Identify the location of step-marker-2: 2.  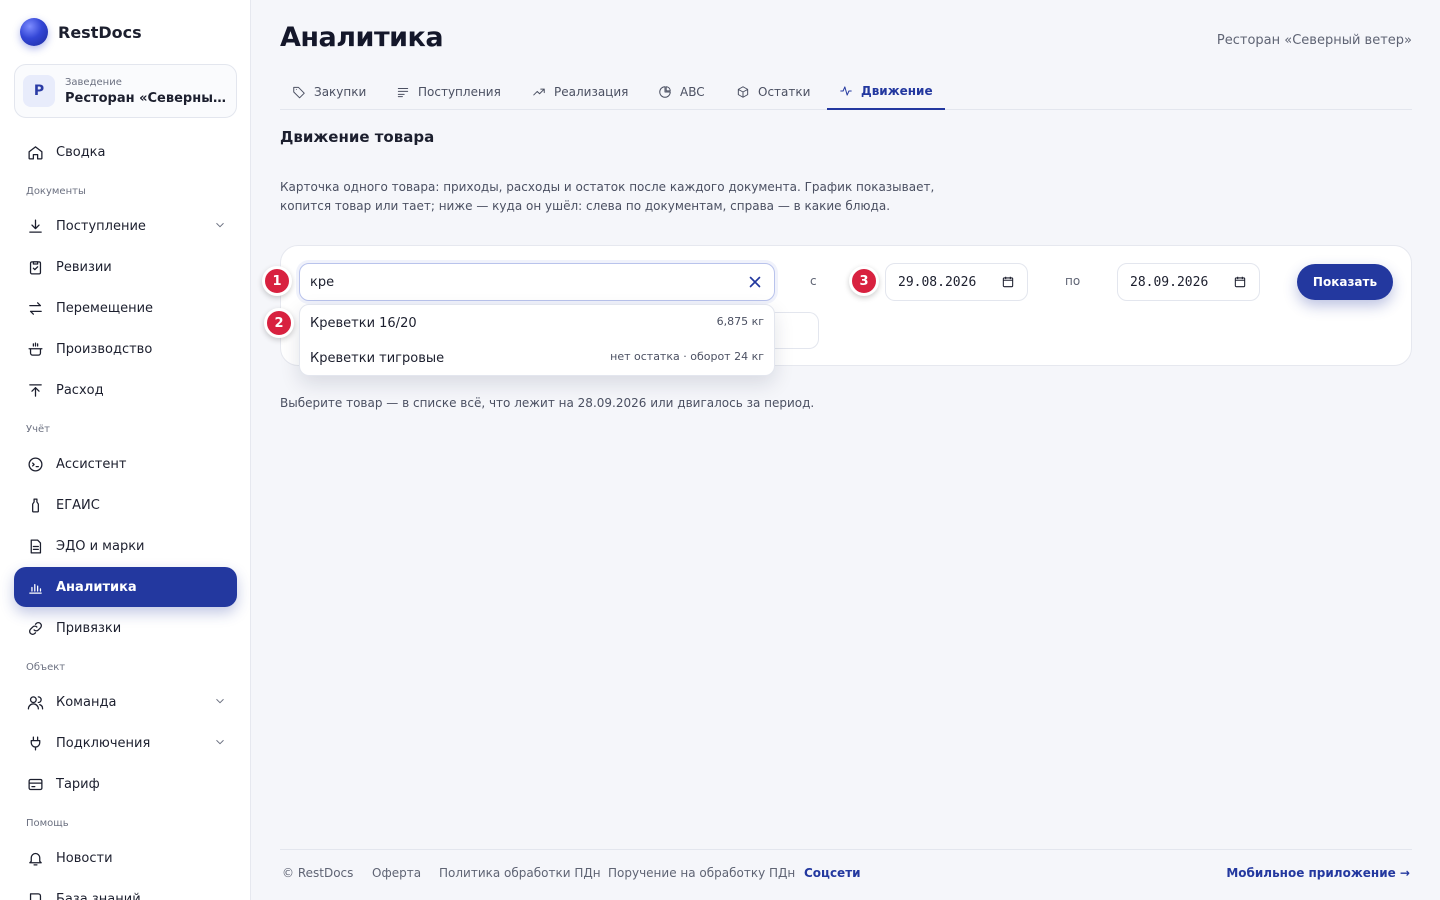
(279, 323).